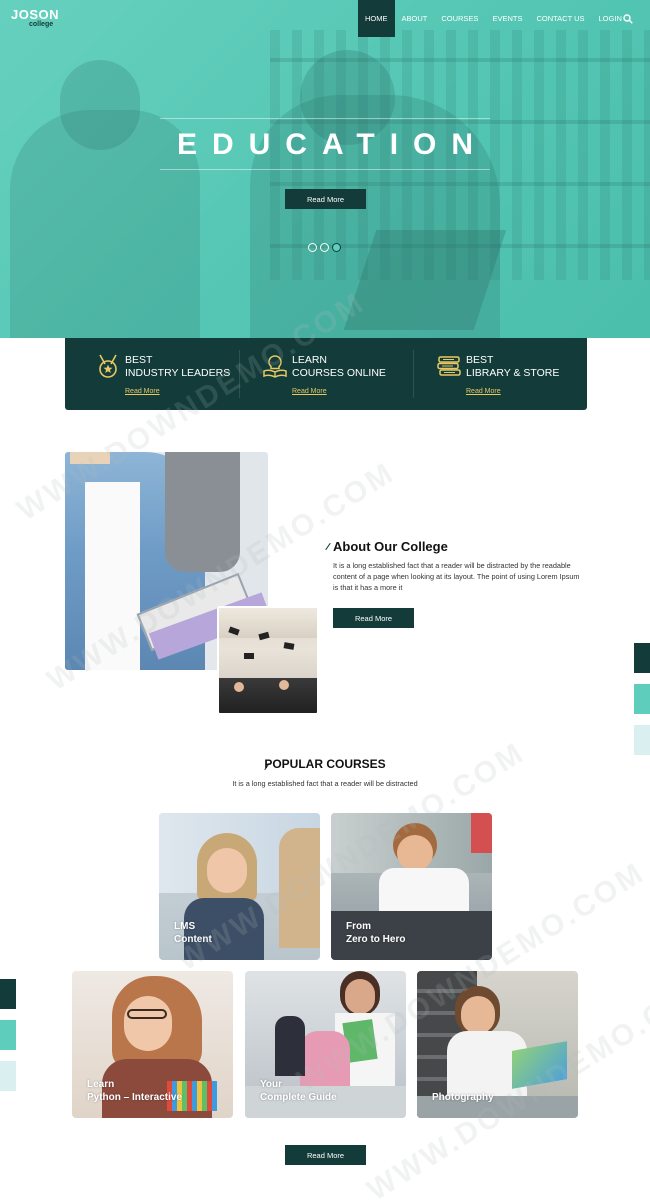  Describe the element at coordinates (411, 886) in the screenshot. I see `course-card-zero-to-hero: From Zero to Hero` at that location.